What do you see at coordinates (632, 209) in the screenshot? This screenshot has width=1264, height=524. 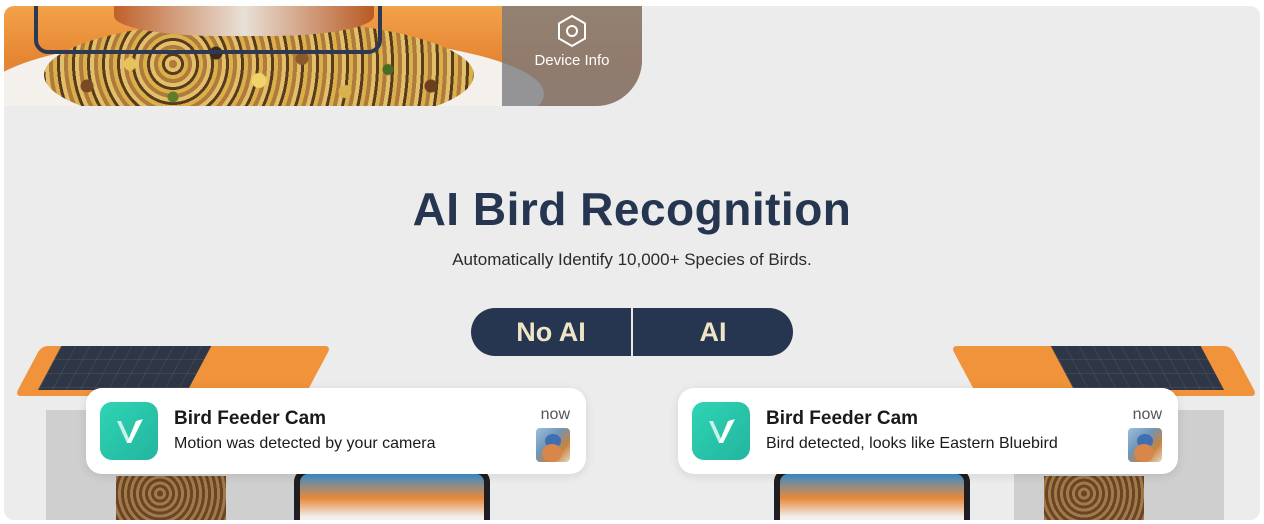 I see `page-title: AI Bird Recognition` at bounding box center [632, 209].